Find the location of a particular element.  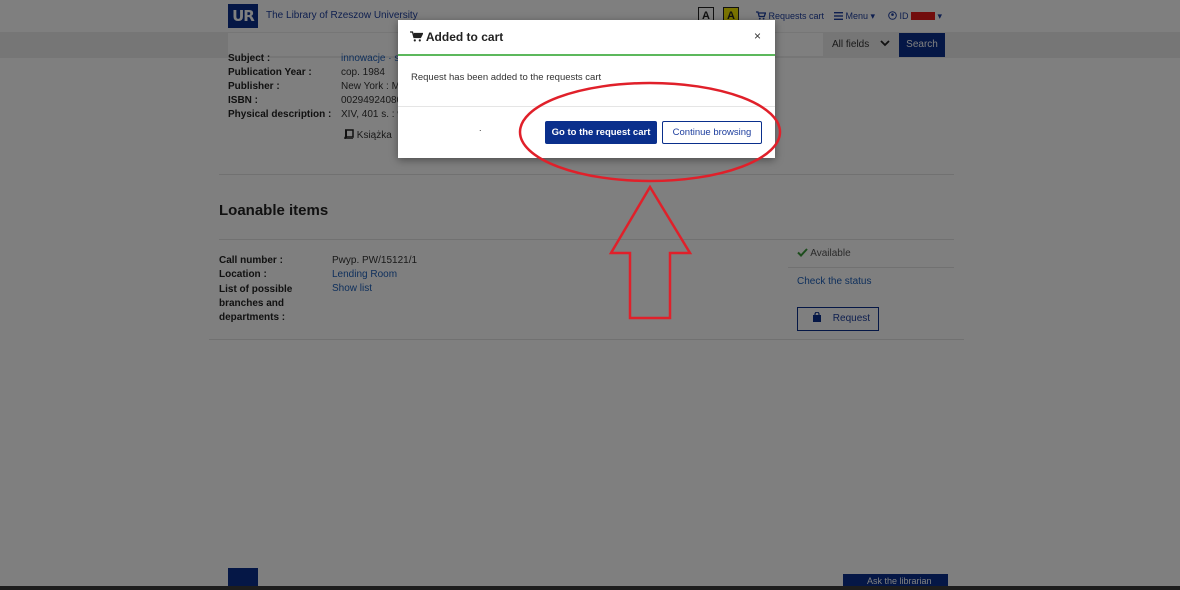

continue-browsing-button: Continue browsing is located at coordinates (712, 132).